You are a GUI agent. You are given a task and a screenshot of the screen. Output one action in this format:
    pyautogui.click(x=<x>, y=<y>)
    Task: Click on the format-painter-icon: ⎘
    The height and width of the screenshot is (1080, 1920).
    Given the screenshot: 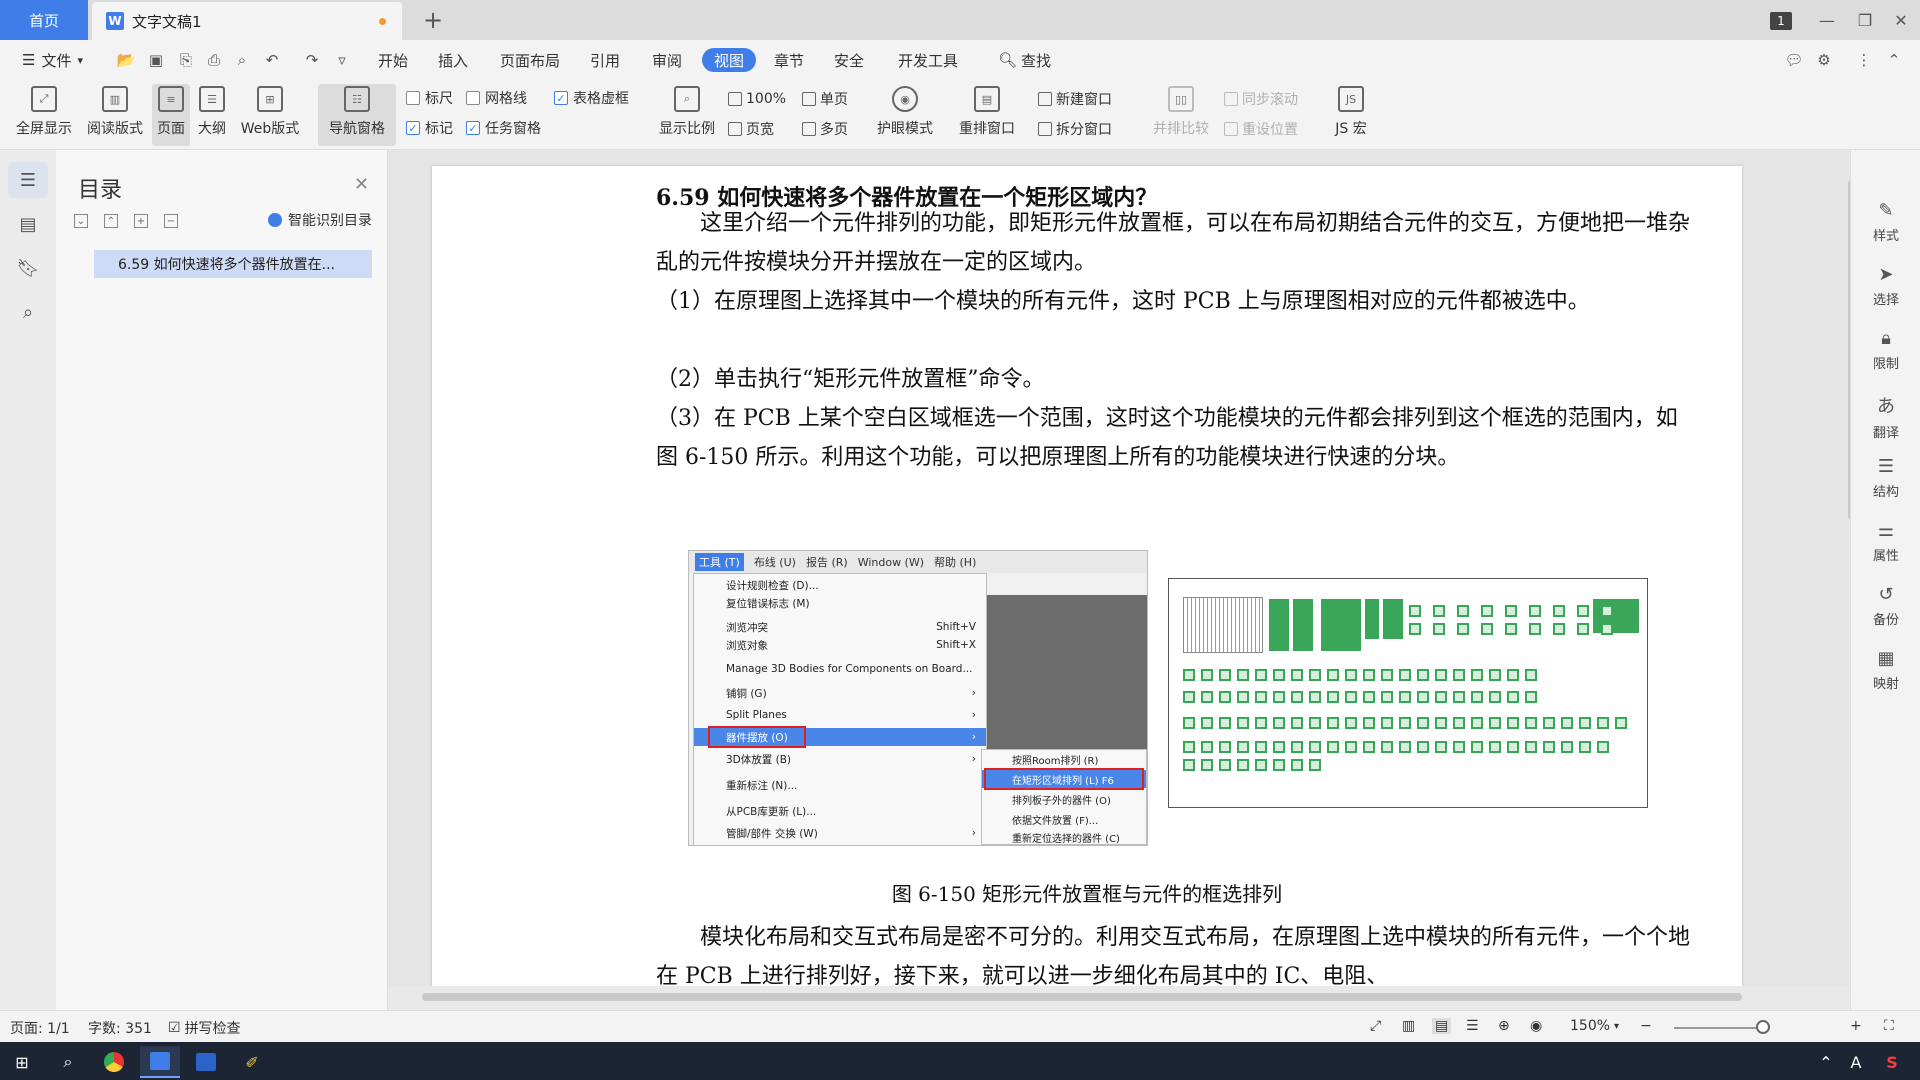 What is the action you would take?
    pyautogui.click(x=186, y=60)
    